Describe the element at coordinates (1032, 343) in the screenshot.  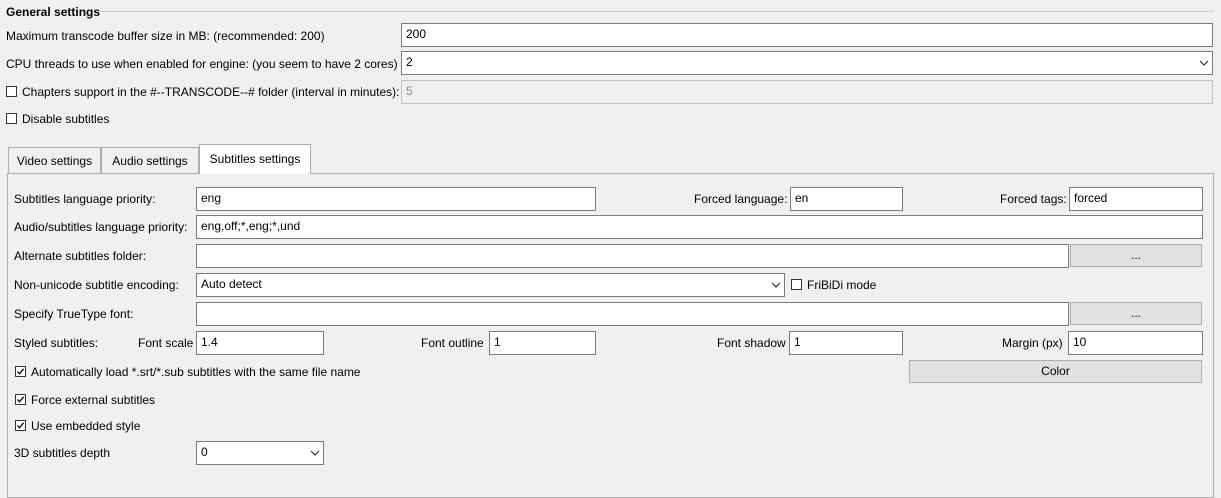
I see `margin-label: Margin (px)` at that location.